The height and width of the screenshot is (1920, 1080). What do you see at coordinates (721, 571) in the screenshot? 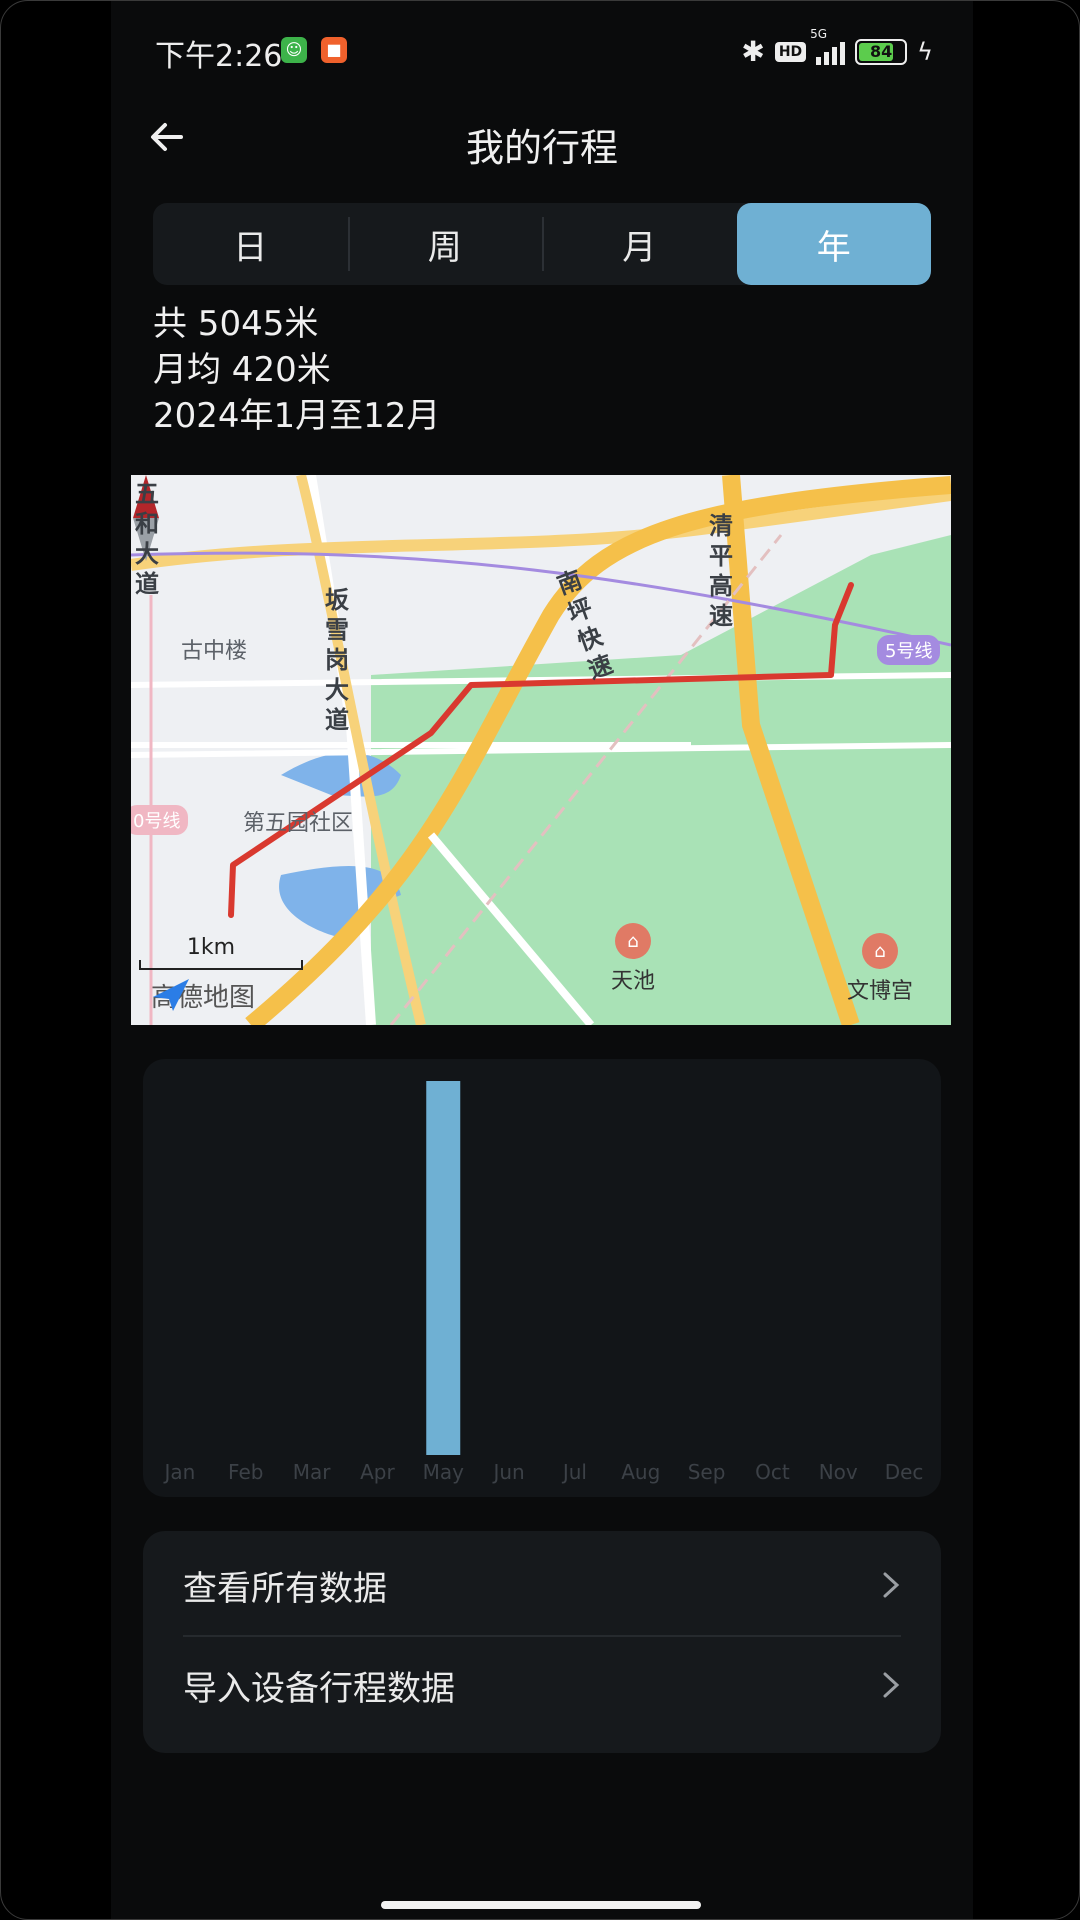
I see `road-label-qingping: 清平高速` at bounding box center [721, 571].